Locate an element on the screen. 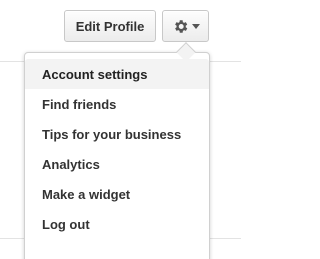  menu-item-log-out: Log out is located at coordinates (117, 224).